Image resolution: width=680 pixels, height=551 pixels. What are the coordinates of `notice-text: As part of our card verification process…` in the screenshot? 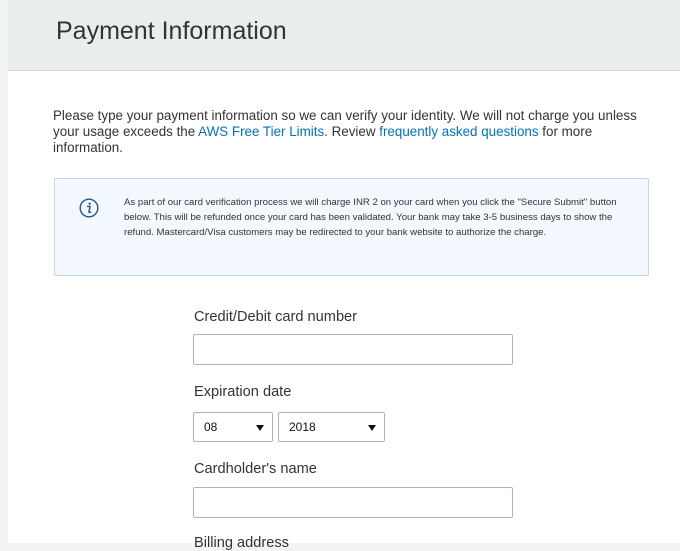 It's located at (370, 217).